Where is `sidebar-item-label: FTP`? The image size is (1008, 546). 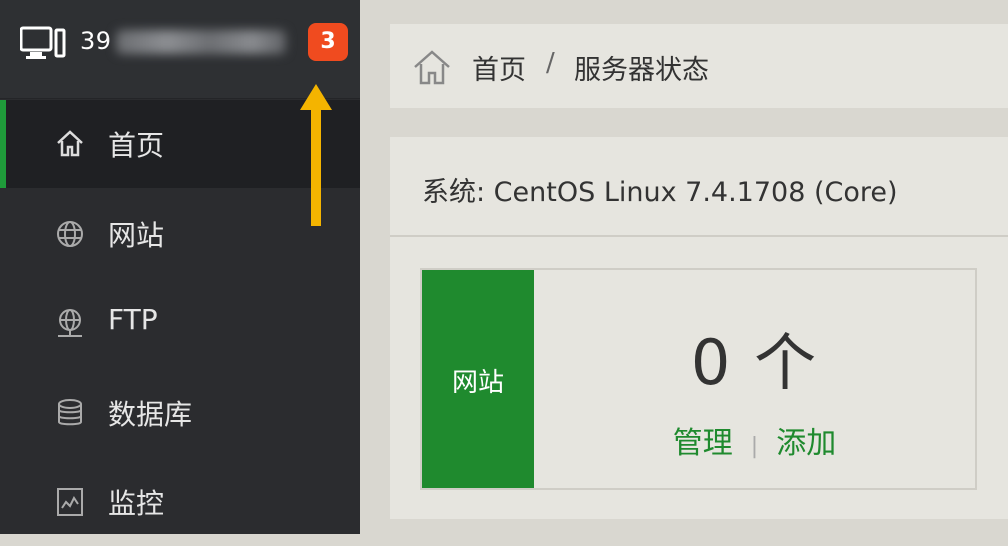 sidebar-item-label: FTP is located at coordinates (133, 319).